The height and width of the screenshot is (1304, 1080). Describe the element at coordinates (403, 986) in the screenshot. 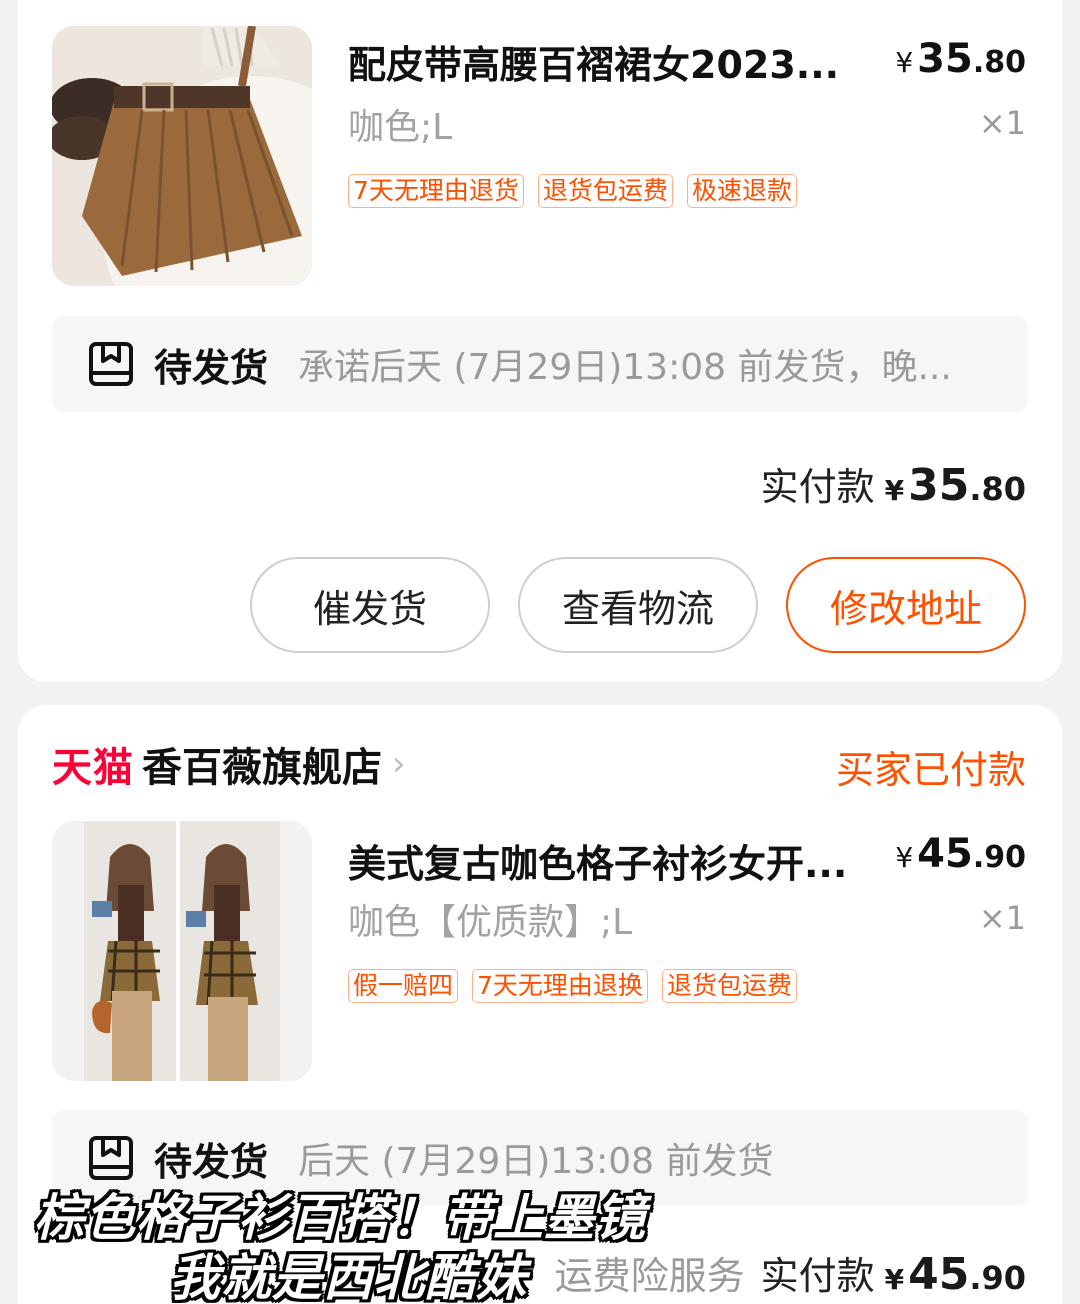

I see `service-tag: 假一赔四` at that location.